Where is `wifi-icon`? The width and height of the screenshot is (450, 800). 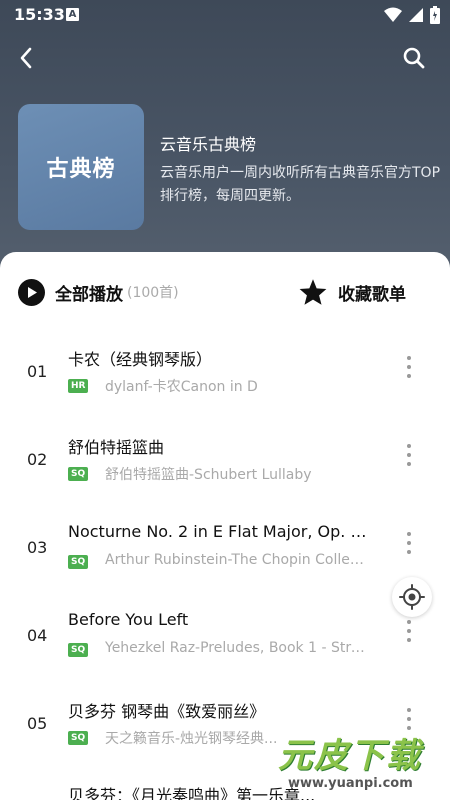
wifi-icon is located at coordinates (393, 14).